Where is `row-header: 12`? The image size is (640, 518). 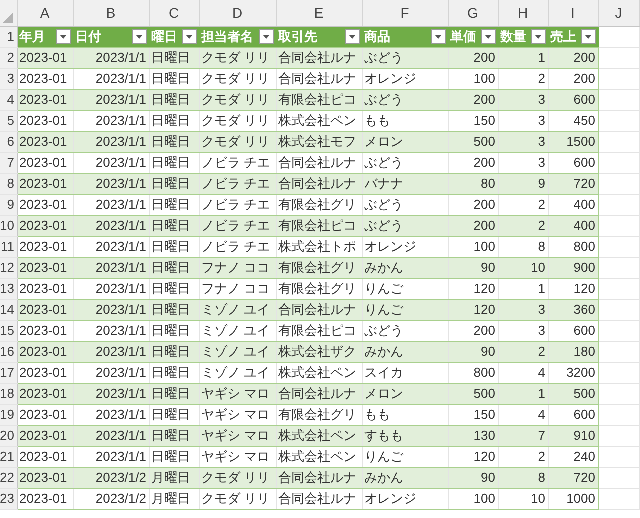 row-header: 12 is located at coordinates (8, 267).